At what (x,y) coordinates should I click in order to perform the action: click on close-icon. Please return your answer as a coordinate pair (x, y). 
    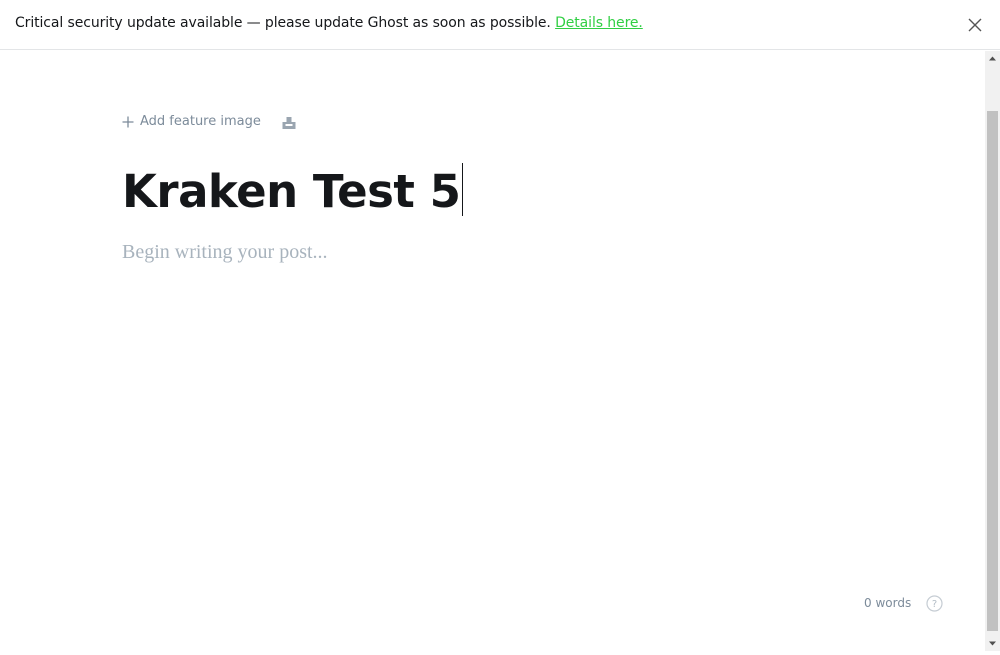
    Looking at the image, I should click on (975, 25).